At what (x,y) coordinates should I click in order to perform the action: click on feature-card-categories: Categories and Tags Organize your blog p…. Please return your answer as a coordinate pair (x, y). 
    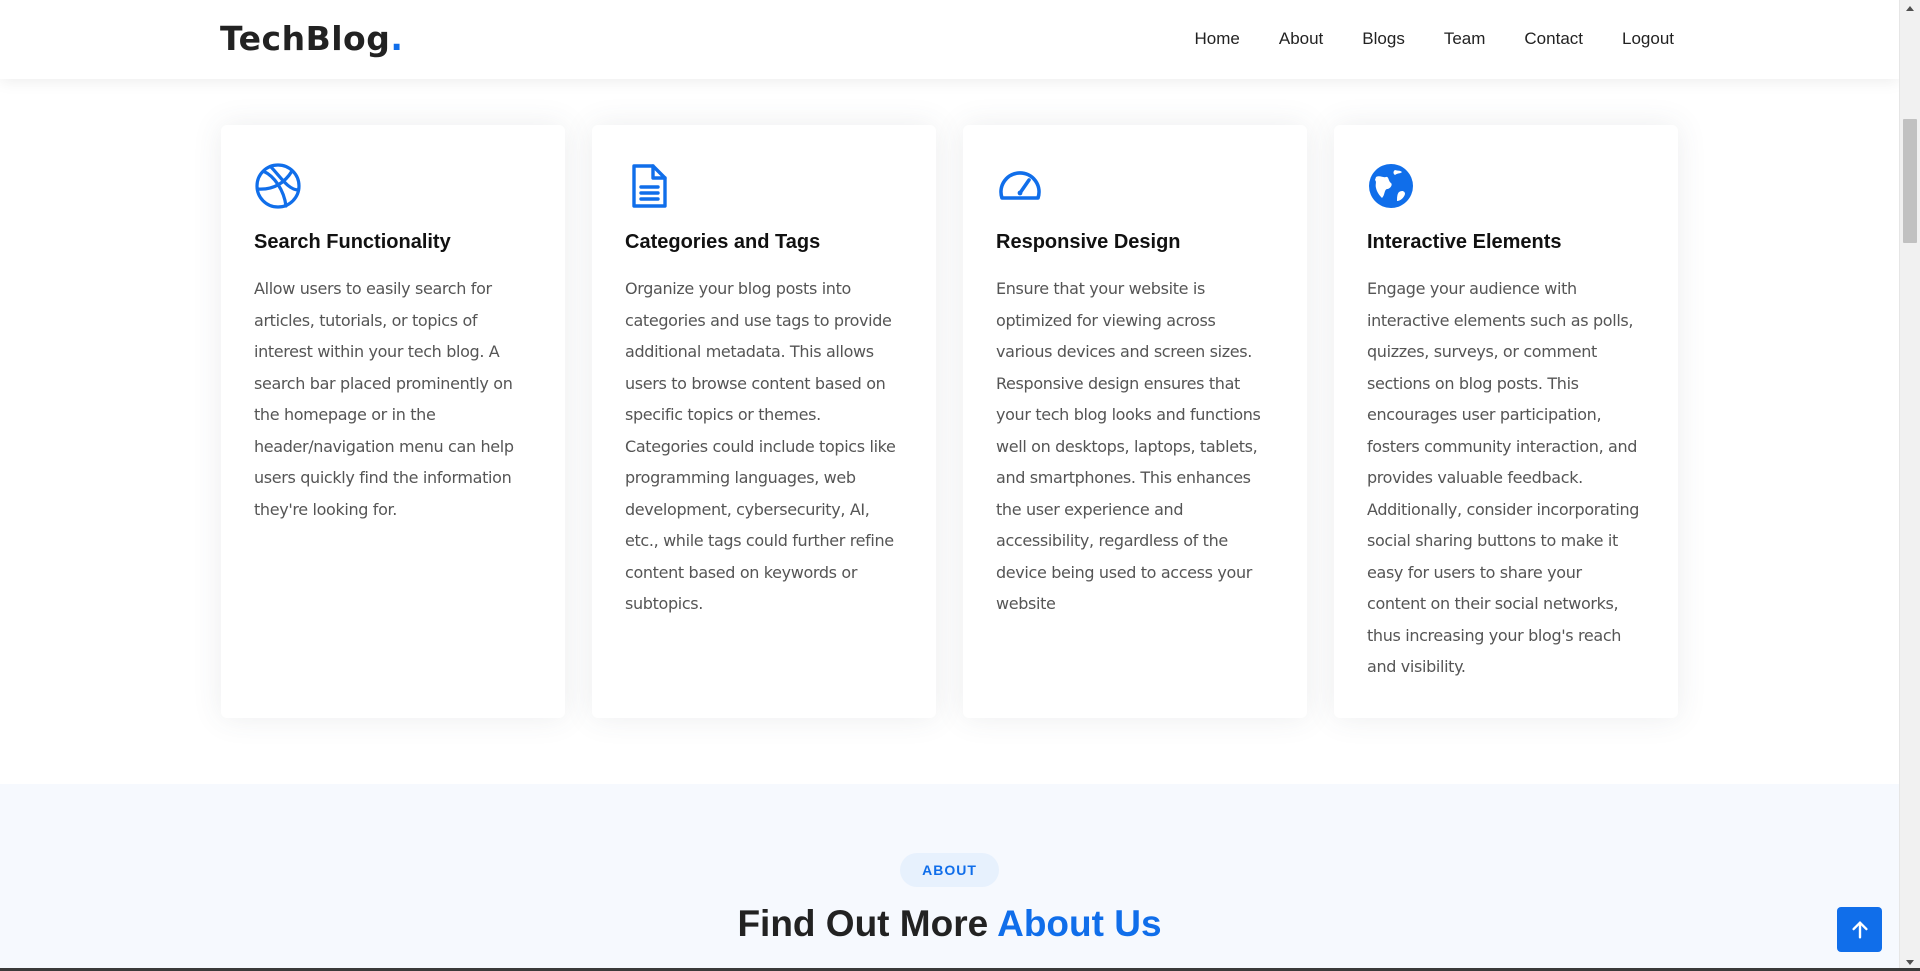
    Looking at the image, I should click on (764, 421).